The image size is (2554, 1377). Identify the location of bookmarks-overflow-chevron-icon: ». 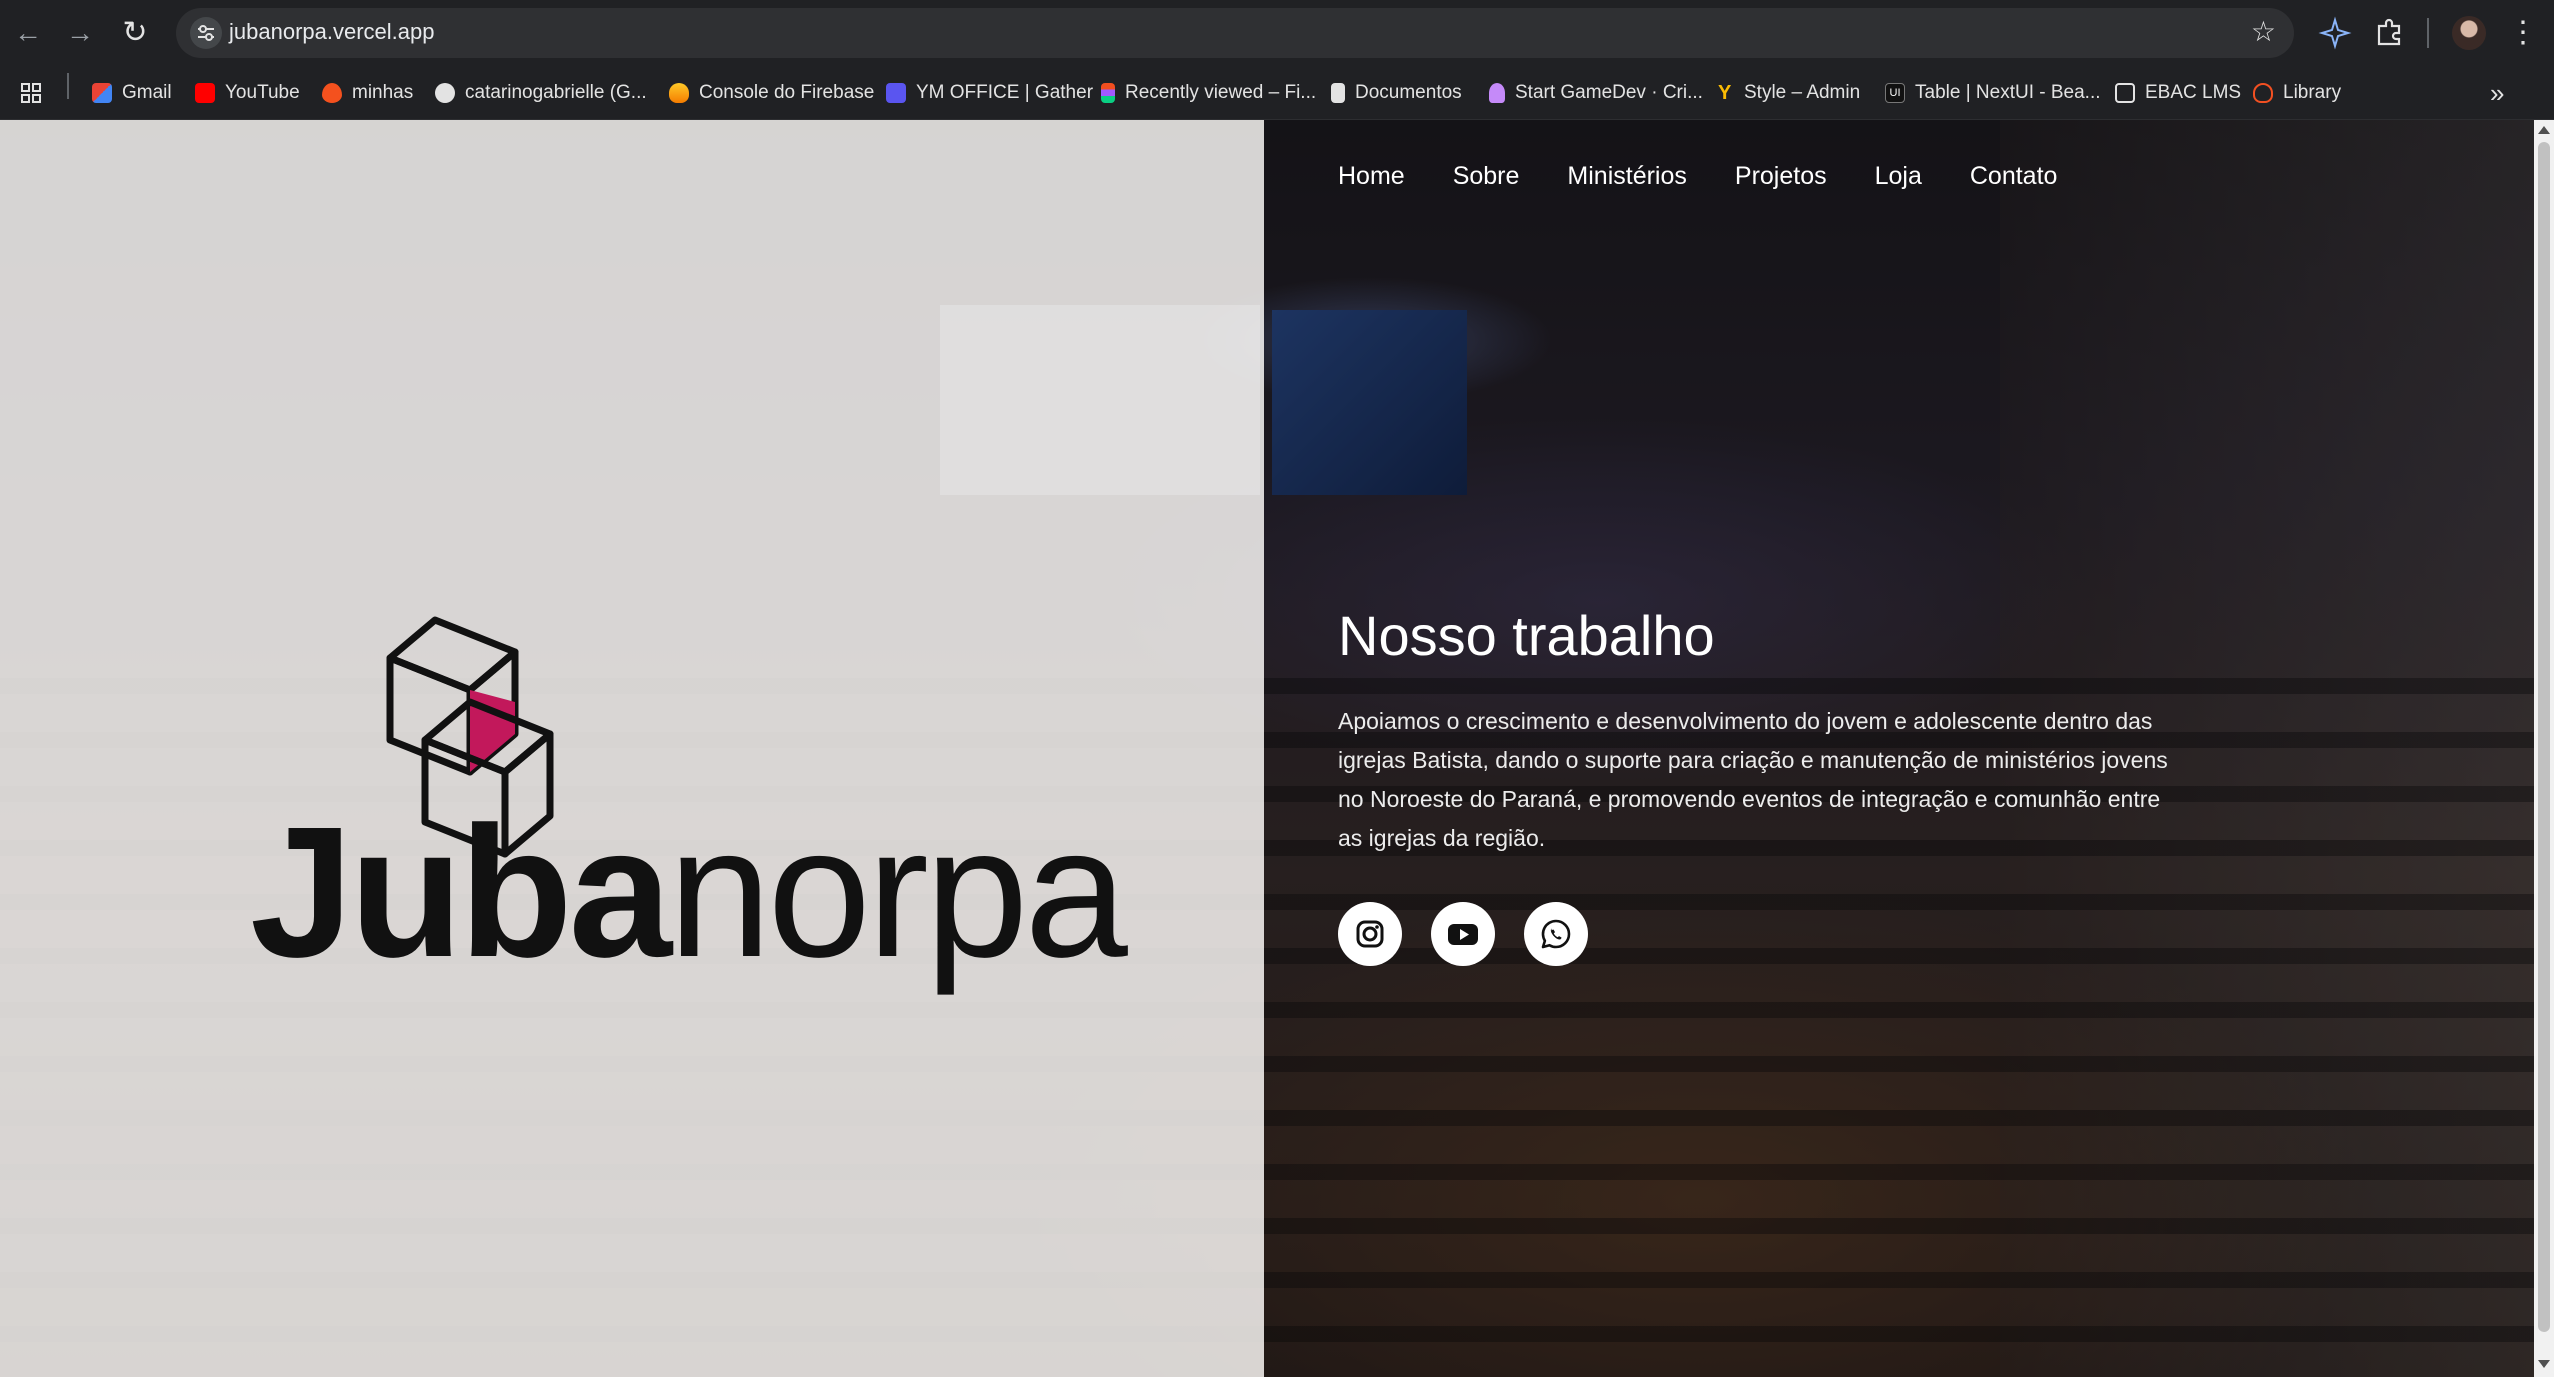
(2497, 93).